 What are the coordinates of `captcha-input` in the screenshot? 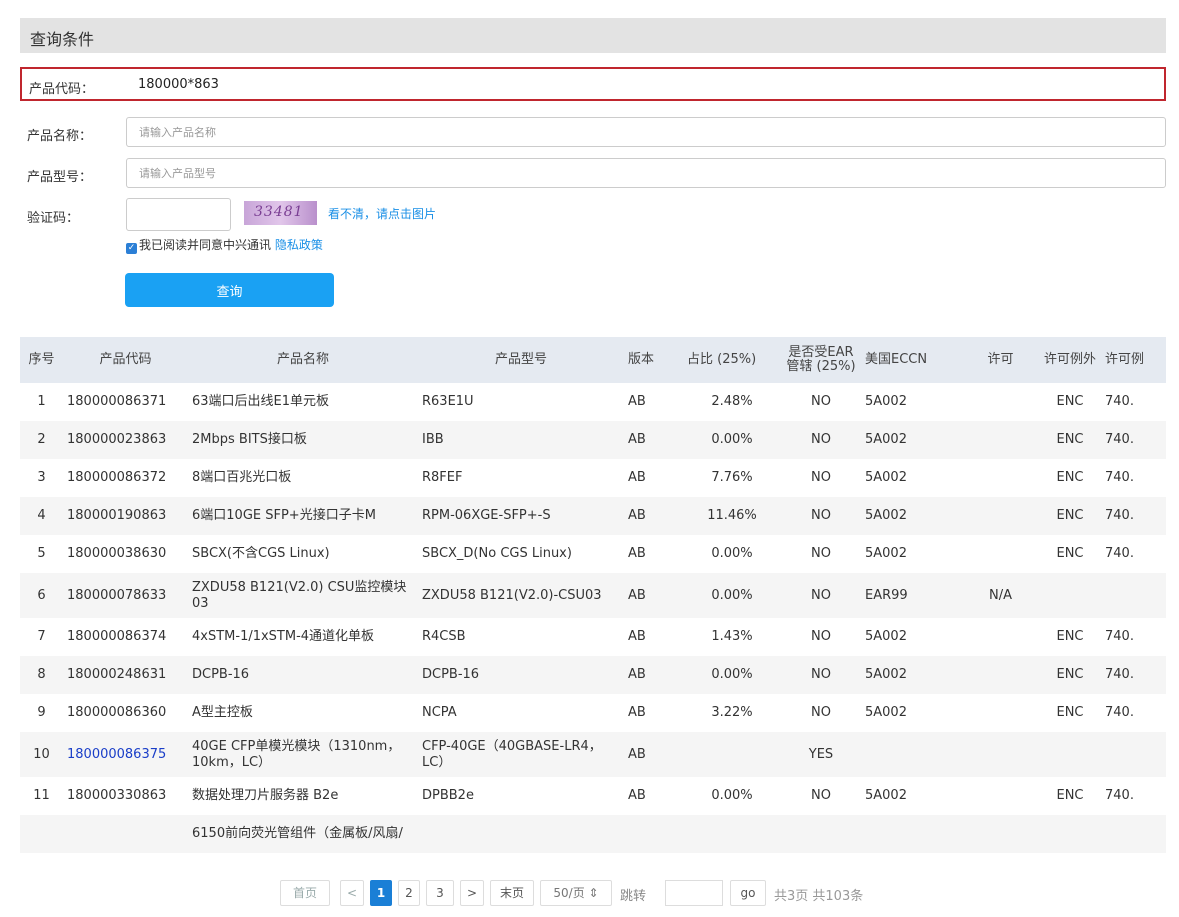 It's located at (178, 214).